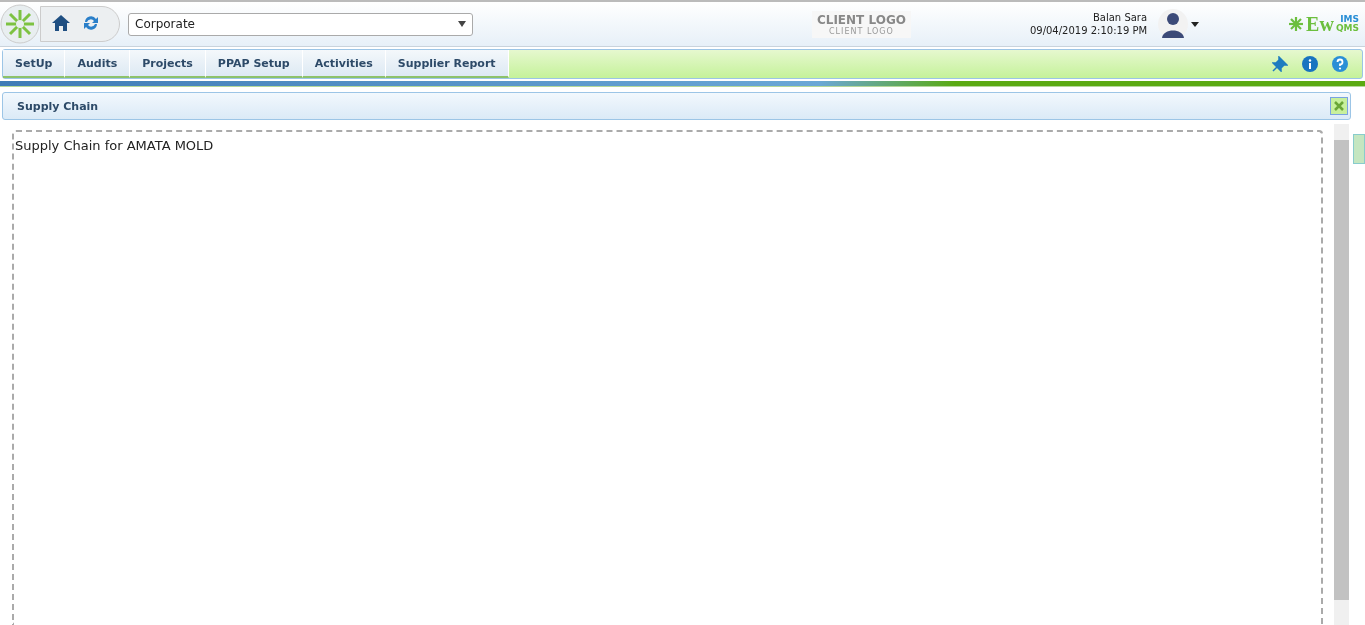 This screenshot has width=1365, height=625. Describe the element at coordinates (1195, 24) in the screenshot. I see `caret-icon` at that location.